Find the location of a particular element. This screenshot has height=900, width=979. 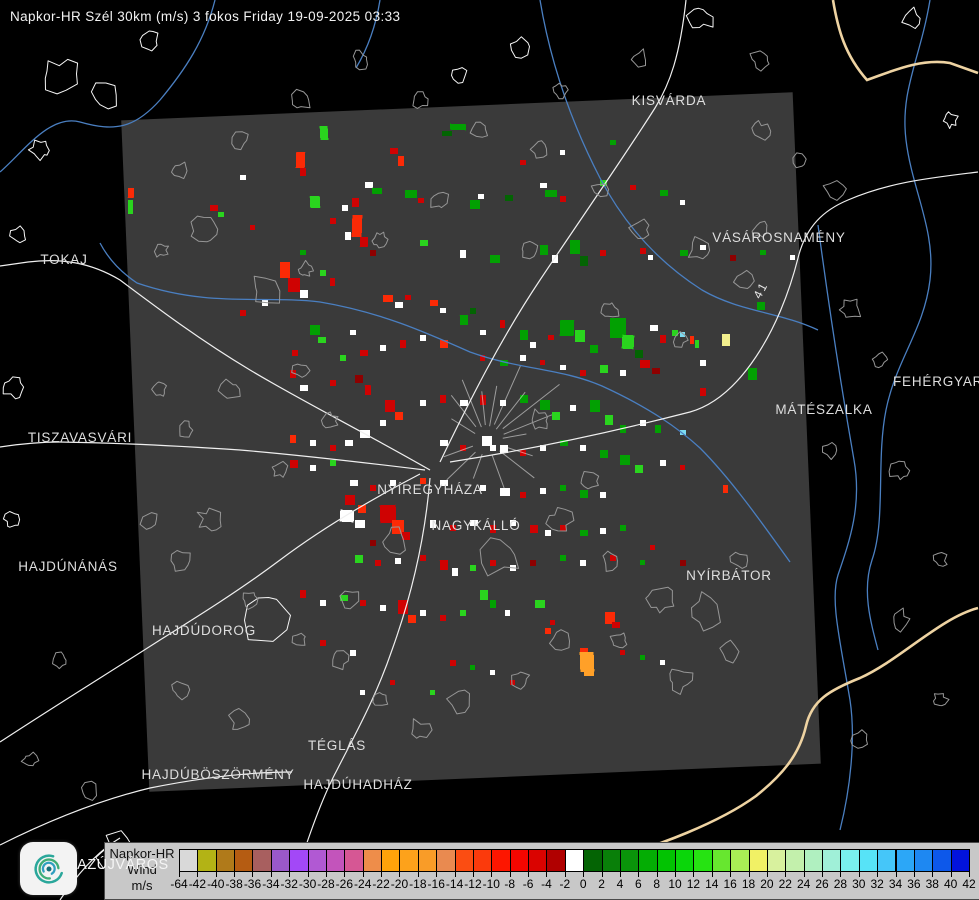

legend-tick-label: -8 is located at coordinates (510, 884).